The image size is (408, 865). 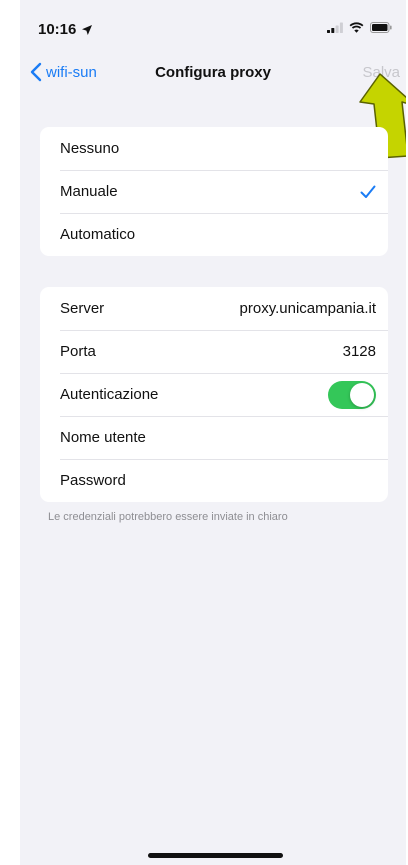 I want to click on back-button: wifi-sun, so click(x=63, y=72).